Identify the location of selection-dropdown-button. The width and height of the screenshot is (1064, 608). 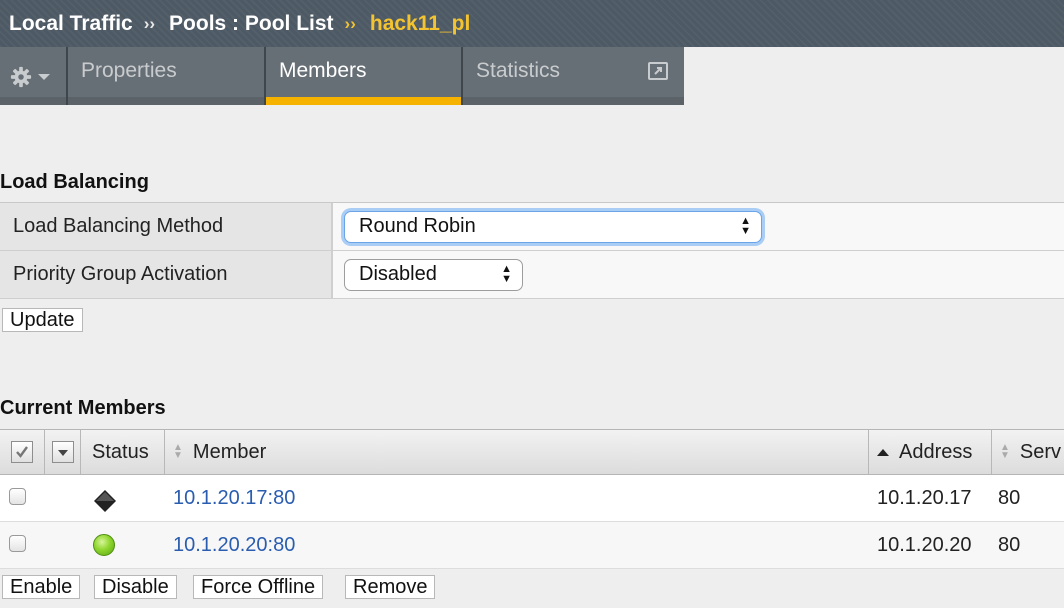
(62, 452).